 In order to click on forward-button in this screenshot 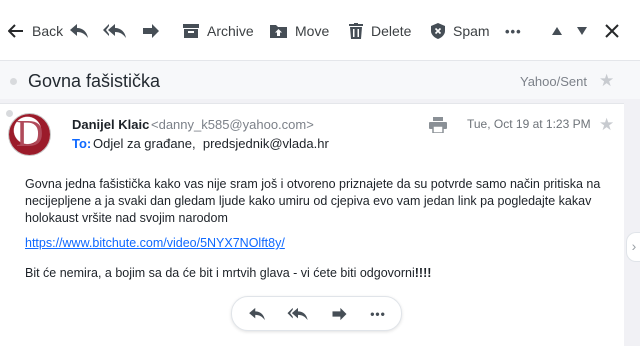, I will do `click(151, 31)`.